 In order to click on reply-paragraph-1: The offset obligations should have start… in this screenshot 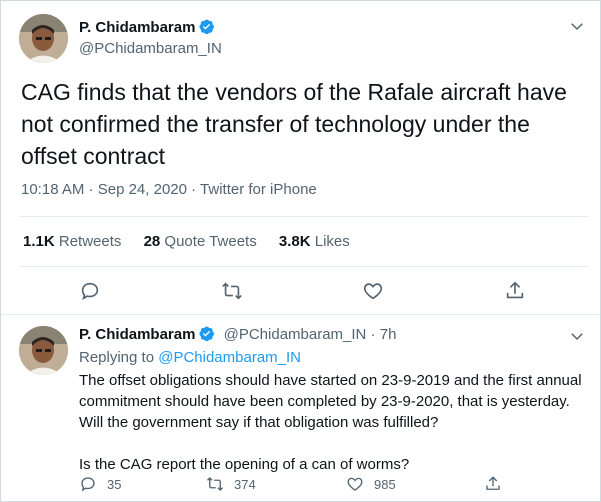, I will do `click(330, 401)`.